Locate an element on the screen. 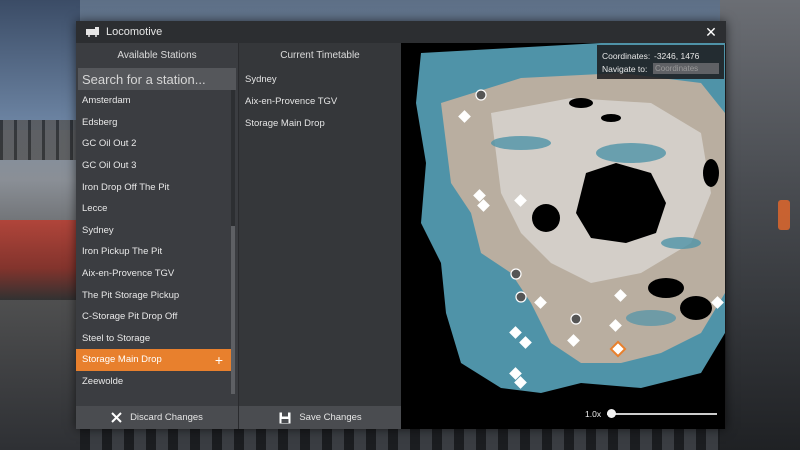 This screenshot has width=800, height=450. station-label: Steel to Storage is located at coordinates (116, 338).